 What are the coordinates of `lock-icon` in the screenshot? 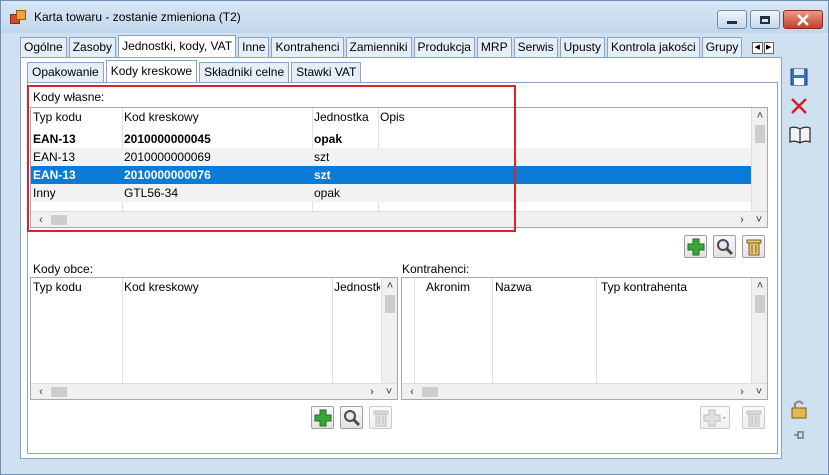 It's located at (799, 409).